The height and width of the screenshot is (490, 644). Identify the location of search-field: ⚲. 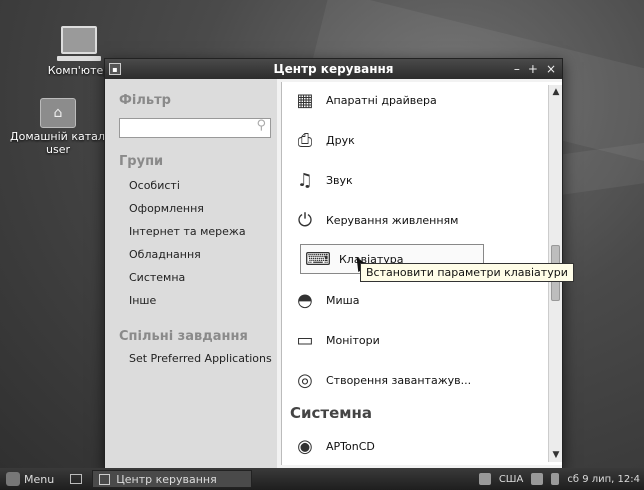
(195, 127).